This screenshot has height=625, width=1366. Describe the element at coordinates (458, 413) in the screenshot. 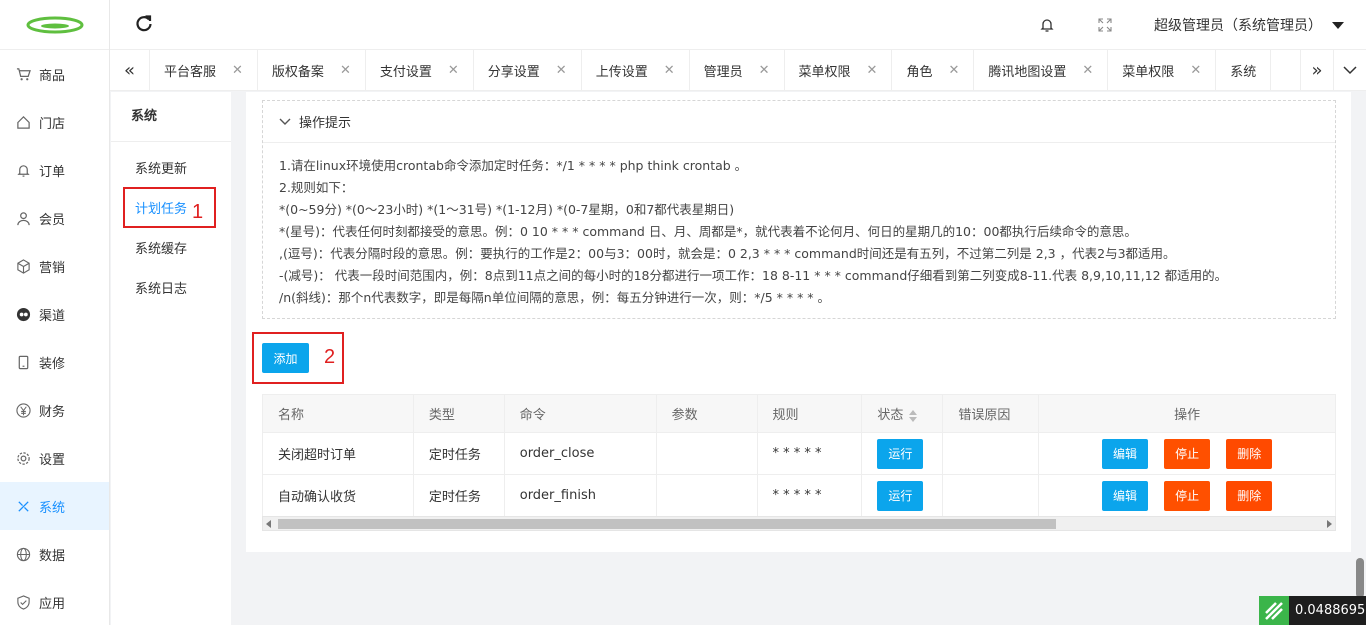

I see `col-header-type: 类型` at that location.